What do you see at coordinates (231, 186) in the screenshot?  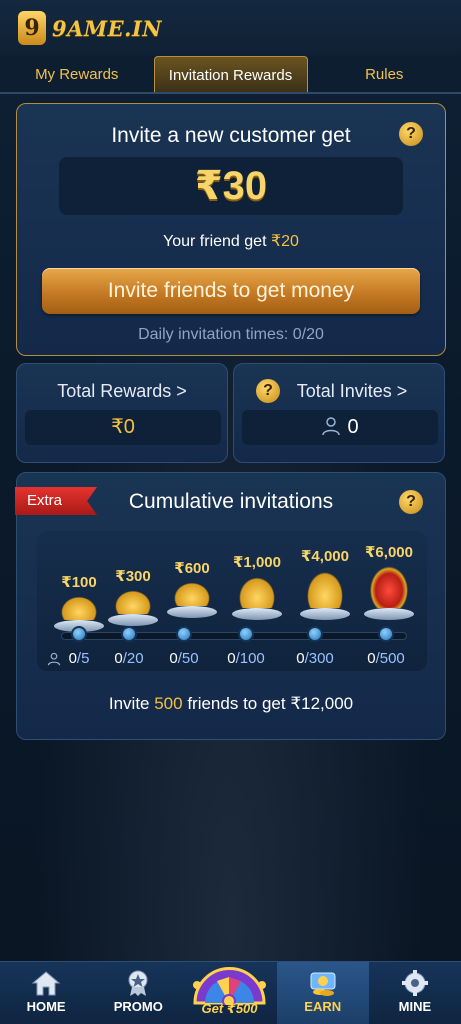 I see `invite-amount: ₹30` at bounding box center [231, 186].